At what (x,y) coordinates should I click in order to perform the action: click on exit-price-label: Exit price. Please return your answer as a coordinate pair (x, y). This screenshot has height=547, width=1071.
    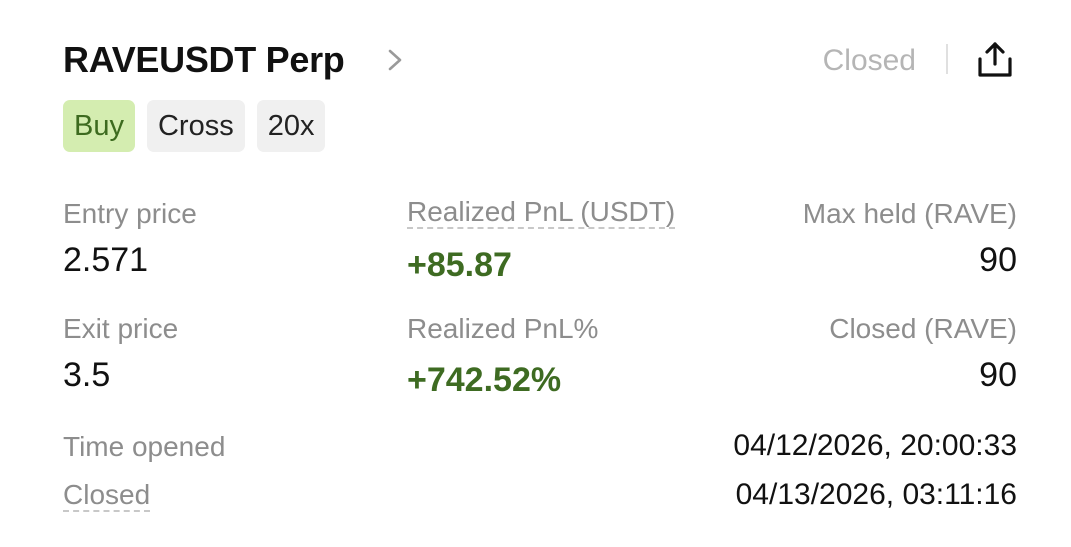
    Looking at the image, I should click on (121, 328).